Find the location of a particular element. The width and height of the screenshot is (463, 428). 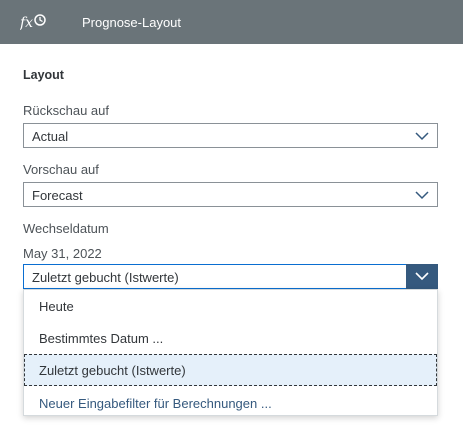

panel-header: fx Prognose-Layout is located at coordinates (231, 22).